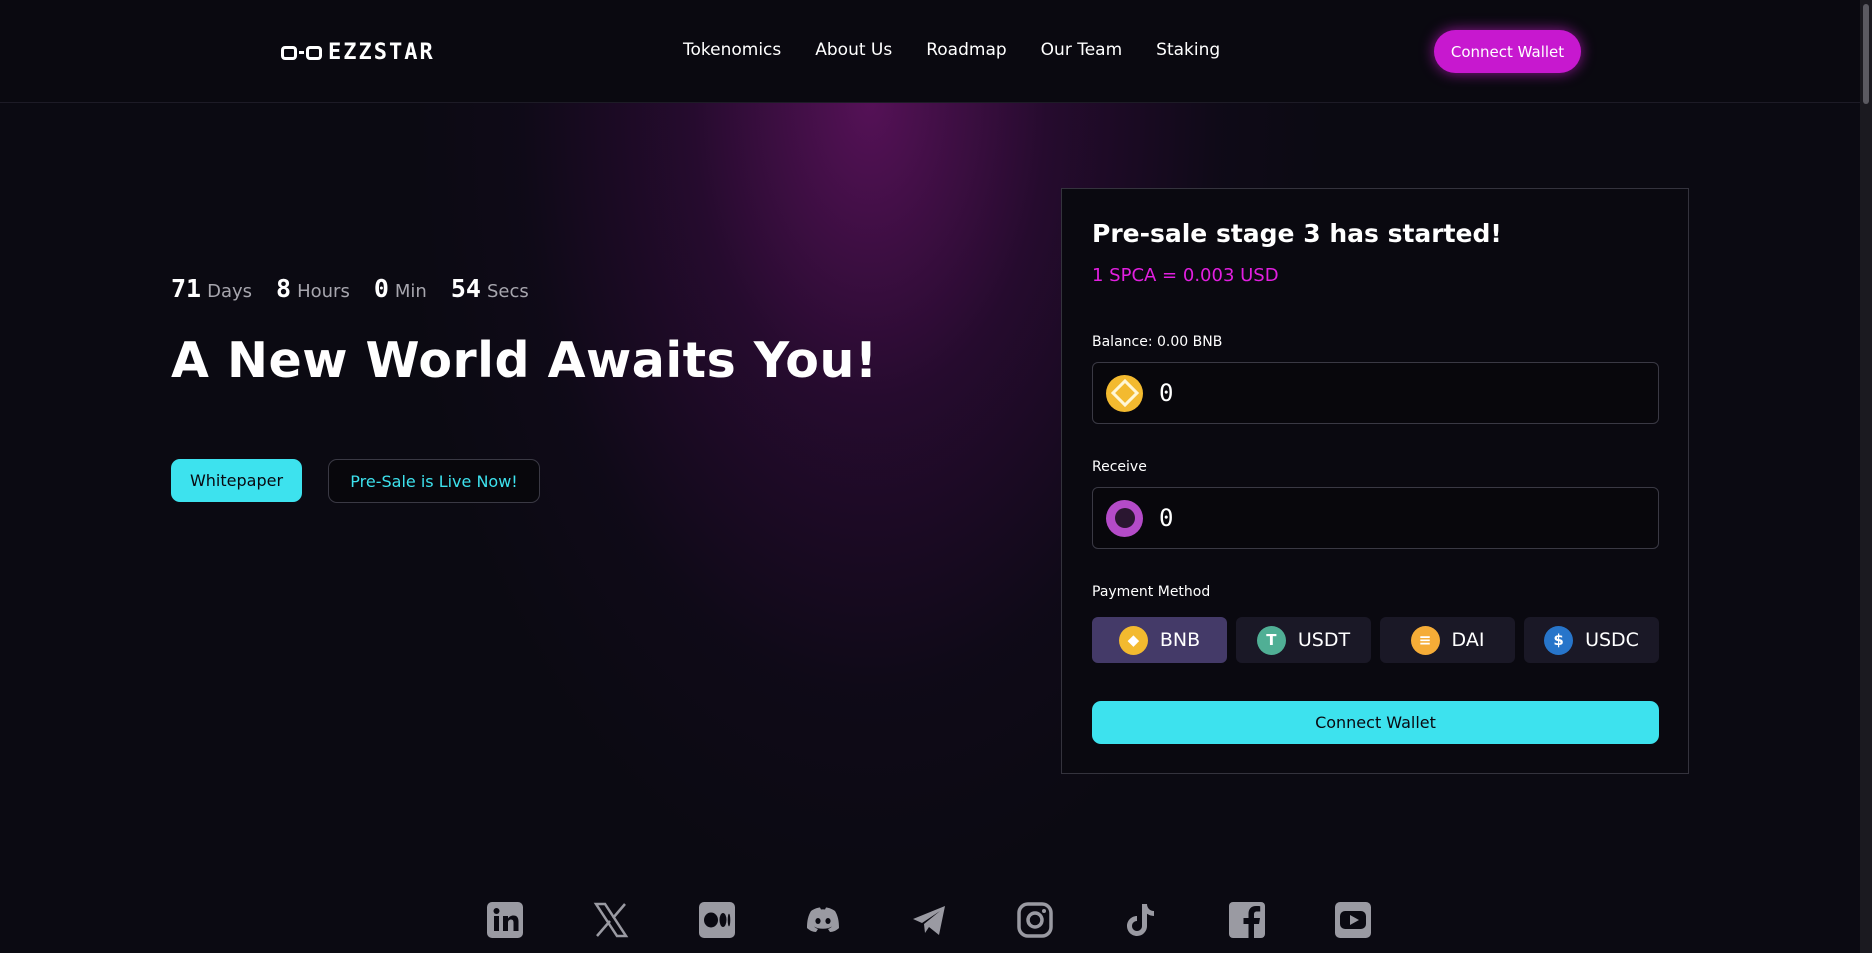 The width and height of the screenshot is (1872, 953). Describe the element at coordinates (1157, 342) in the screenshot. I see `balance-label: Balance: 0.00 BNB` at that location.